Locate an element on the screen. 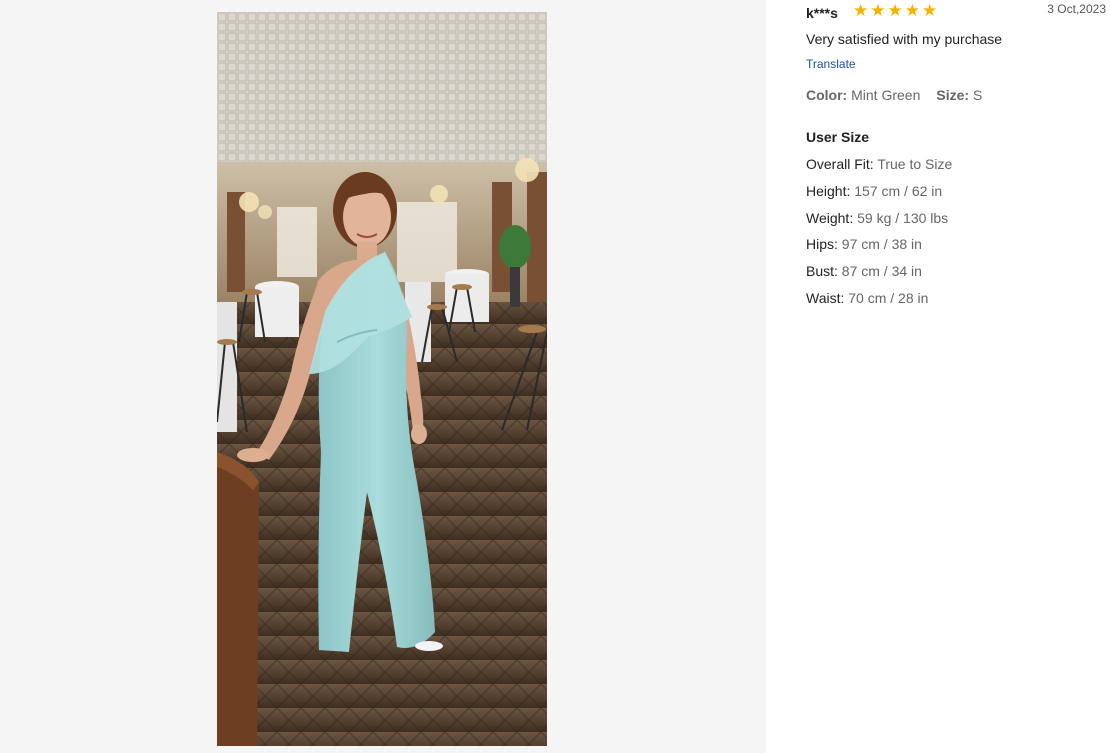 The width and height of the screenshot is (1110, 753). size-row-label: Waist: is located at coordinates (825, 297).